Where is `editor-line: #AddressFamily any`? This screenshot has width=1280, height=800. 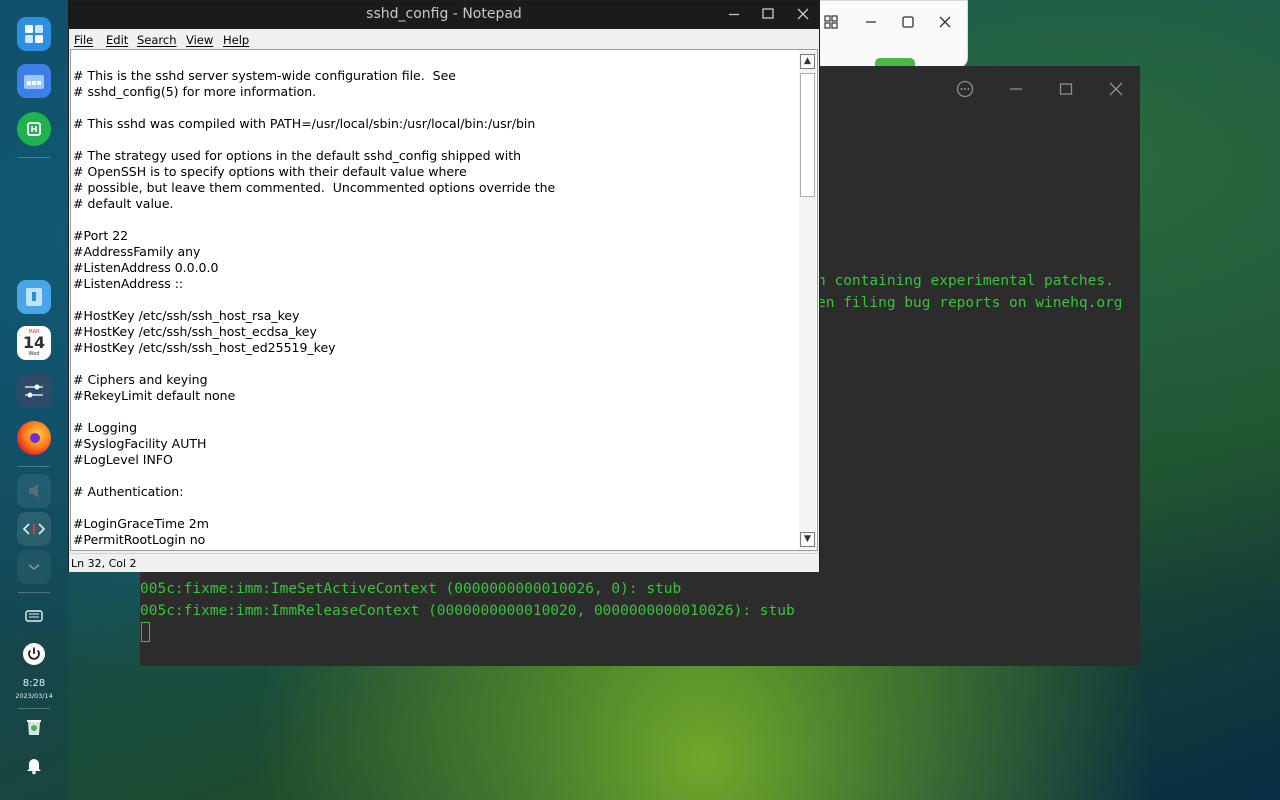
editor-line: #AddressFamily any is located at coordinates (436, 252).